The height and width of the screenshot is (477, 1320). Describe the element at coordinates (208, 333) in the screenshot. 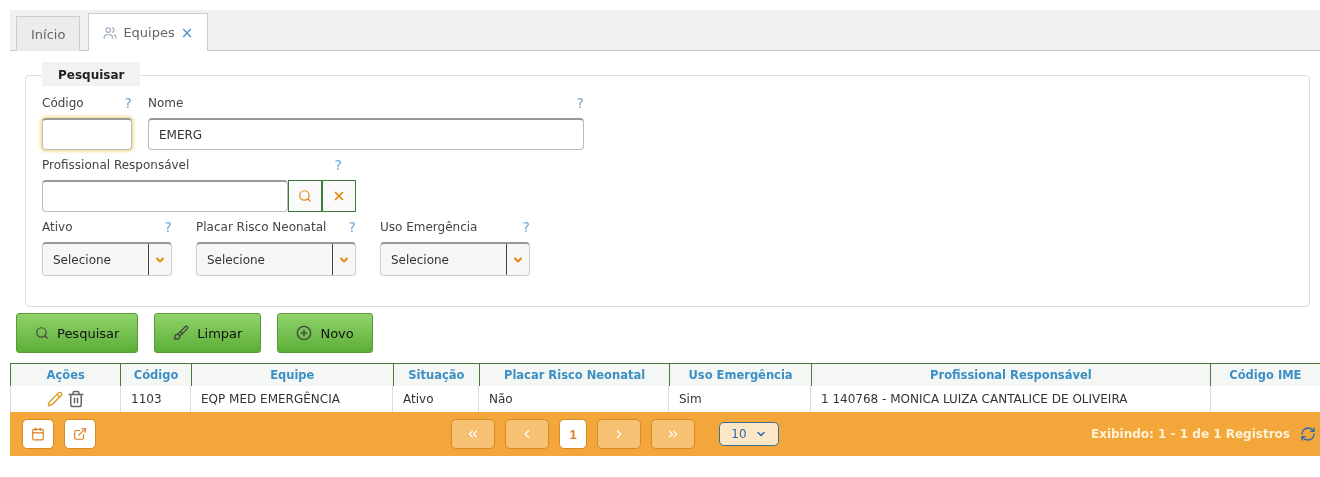

I see `clear-button: Limpar` at that location.